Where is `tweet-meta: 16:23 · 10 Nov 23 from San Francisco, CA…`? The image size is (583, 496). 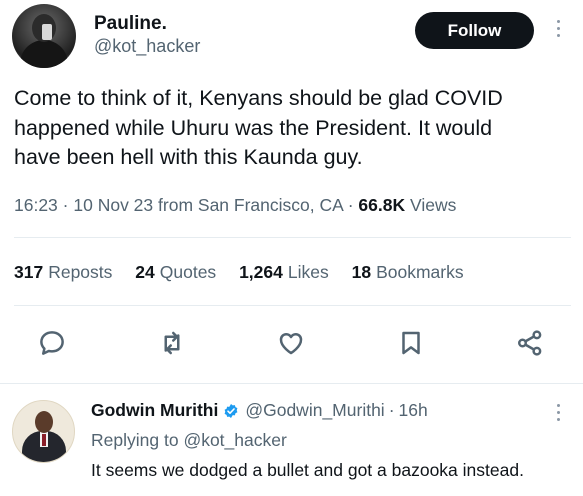
tweet-meta: 16:23 · 10 Nov 23 from San Francisco, CA… is located at coordinates (235, 205).